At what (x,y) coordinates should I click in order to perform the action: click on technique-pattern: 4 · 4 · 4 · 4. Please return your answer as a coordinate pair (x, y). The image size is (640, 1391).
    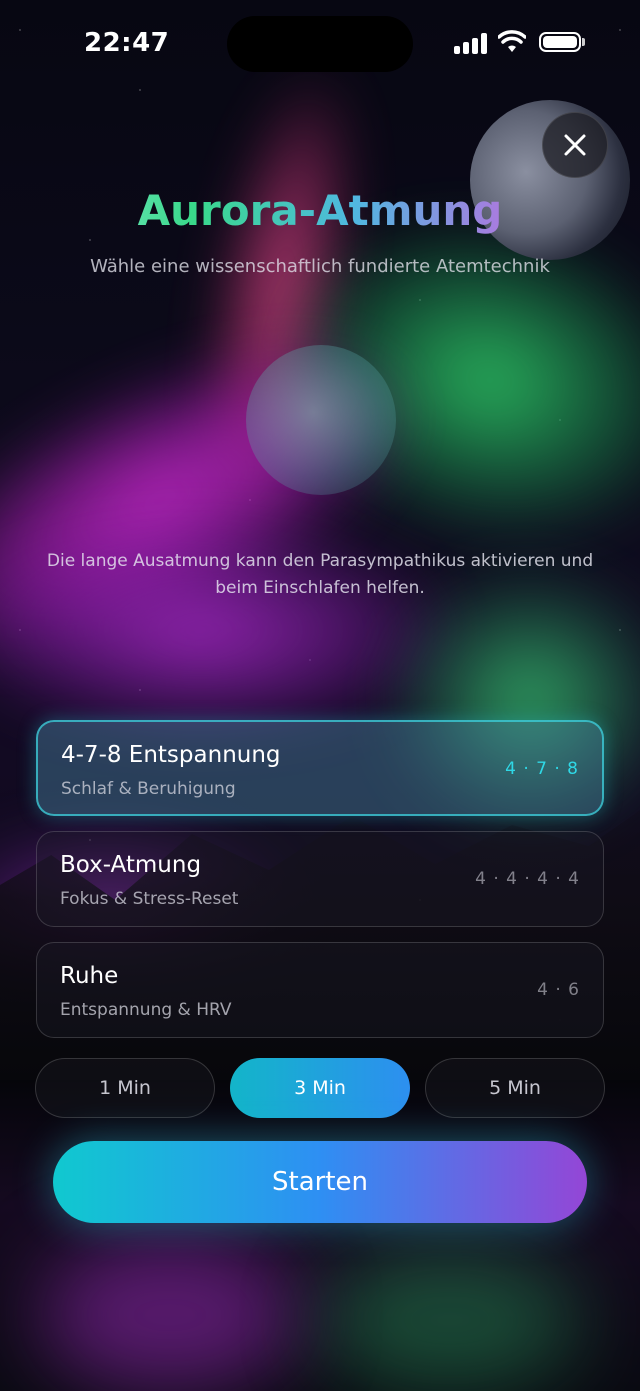
    Looking at the image, I should click on (527, 879).